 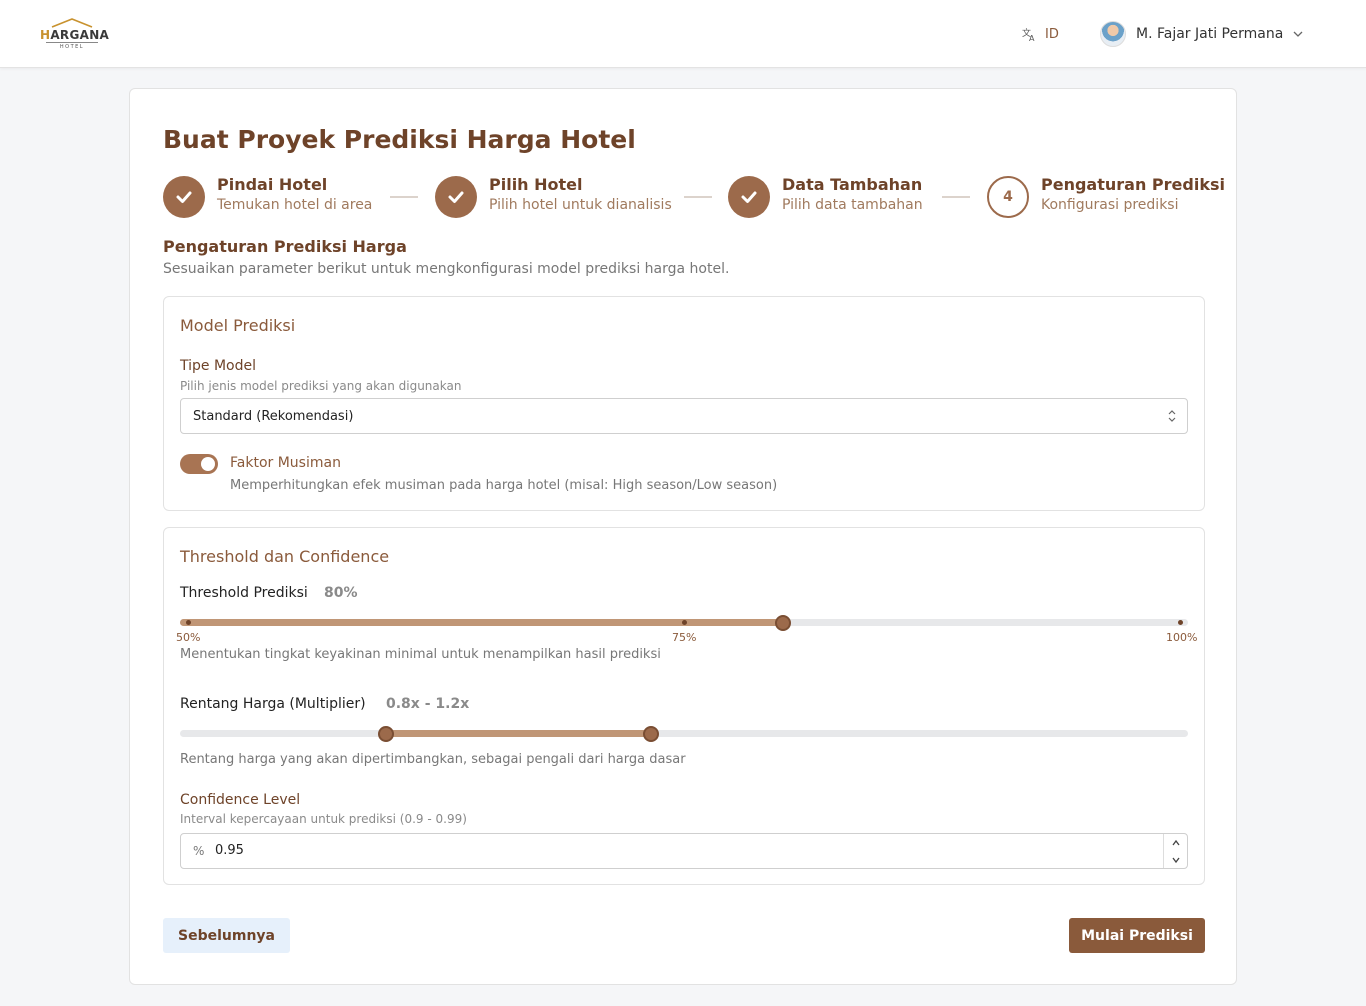 I want to click on threshold-slider-thumb, so click(x=783, y=623).